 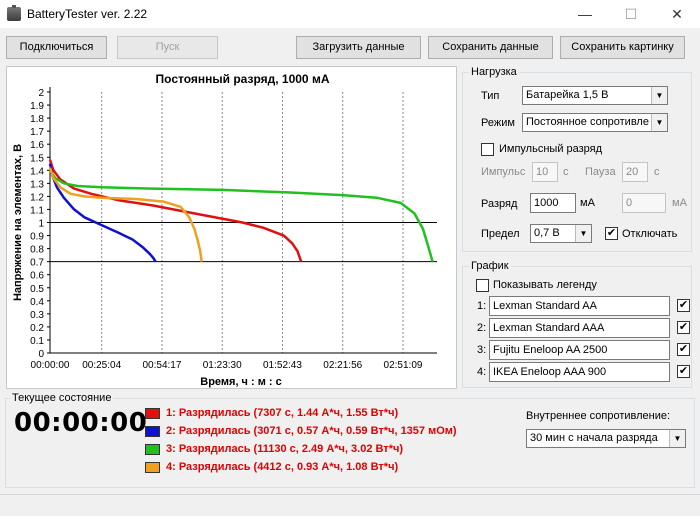 What do you see at coordinates (41, 354) in the screenshot?
I see `y-tick-label: 0` at bounding box center [41, 354].